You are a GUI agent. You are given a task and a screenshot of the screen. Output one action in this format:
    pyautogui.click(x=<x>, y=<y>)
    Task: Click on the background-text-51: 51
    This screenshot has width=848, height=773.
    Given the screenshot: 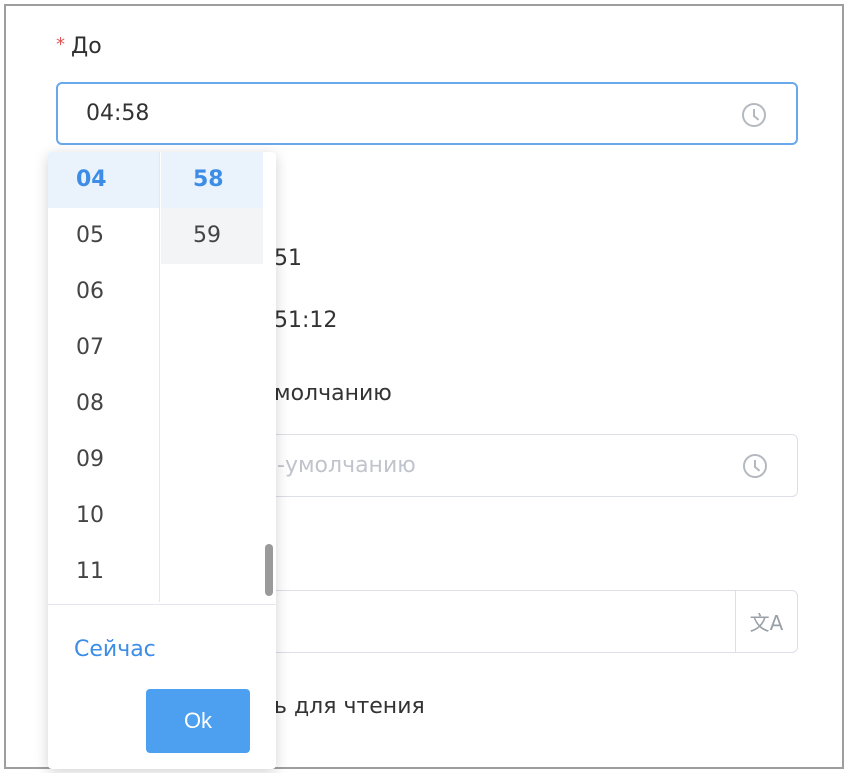 What is the action you would take?
    pyautogui.click(x=288, y=258)
    